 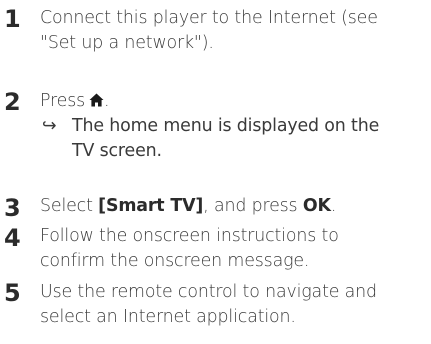 I want to click on home-icon, so click(x=96, y=102).